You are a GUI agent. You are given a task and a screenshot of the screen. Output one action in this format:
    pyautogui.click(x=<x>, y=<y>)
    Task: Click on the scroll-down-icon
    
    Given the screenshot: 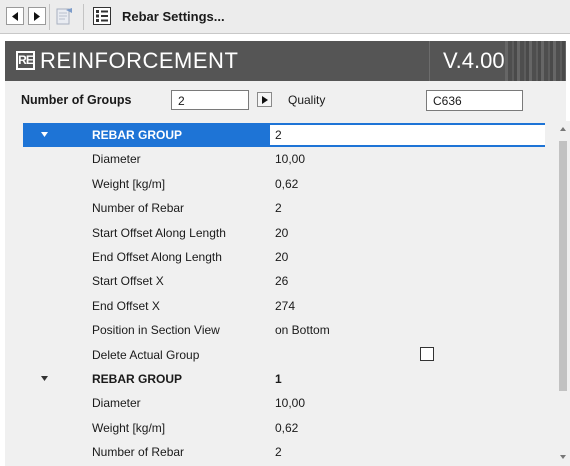 What is the action you would take?
    pyautogui.click(x=563, y=457)
    